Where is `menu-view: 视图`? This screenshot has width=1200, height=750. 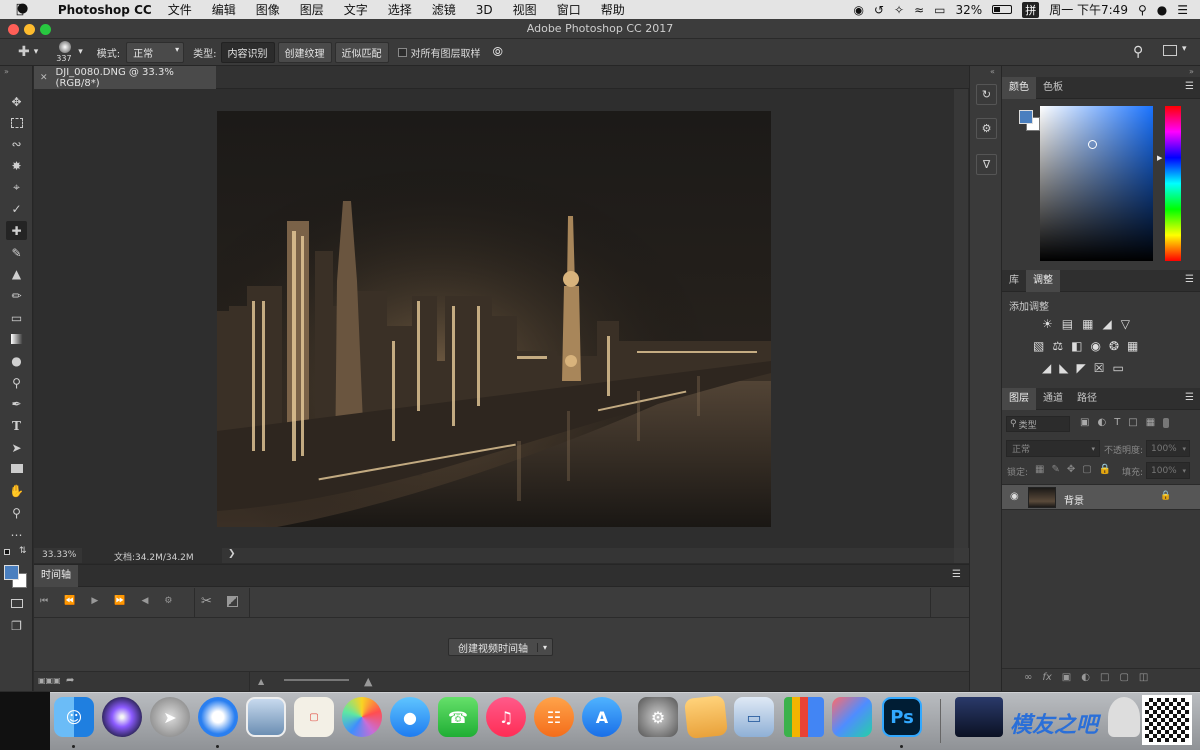
menu-view: 视图 is located at coordinates (525, 9).